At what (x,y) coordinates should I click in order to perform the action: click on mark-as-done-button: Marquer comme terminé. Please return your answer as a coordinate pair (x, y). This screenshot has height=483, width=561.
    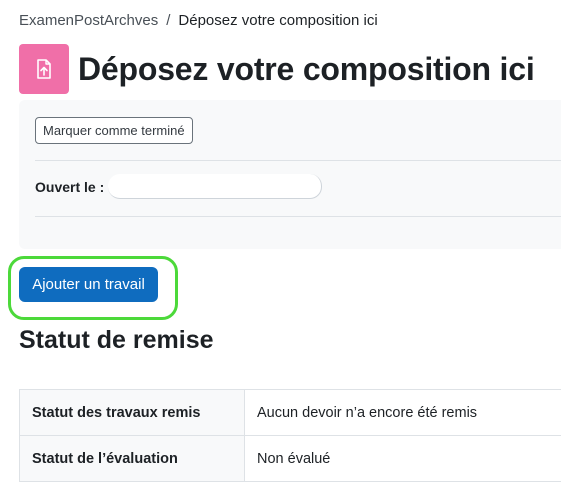
    Looking at the image, I should click on (114, 130).